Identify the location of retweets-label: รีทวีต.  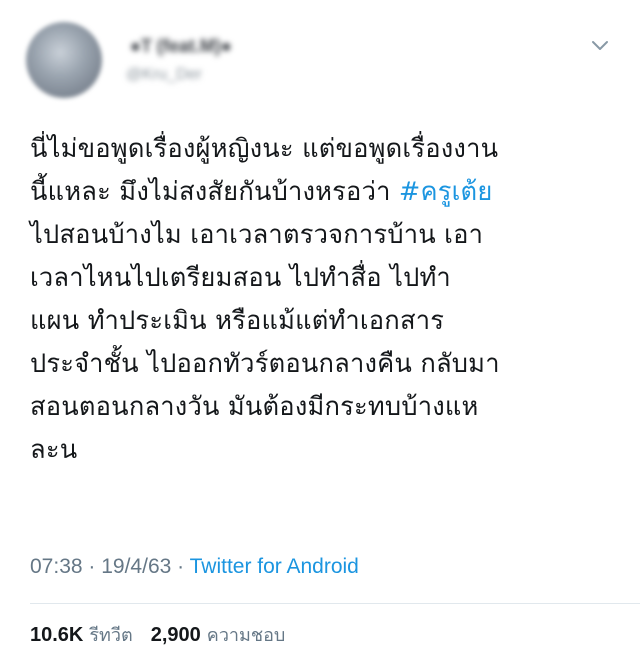
(111, 635).